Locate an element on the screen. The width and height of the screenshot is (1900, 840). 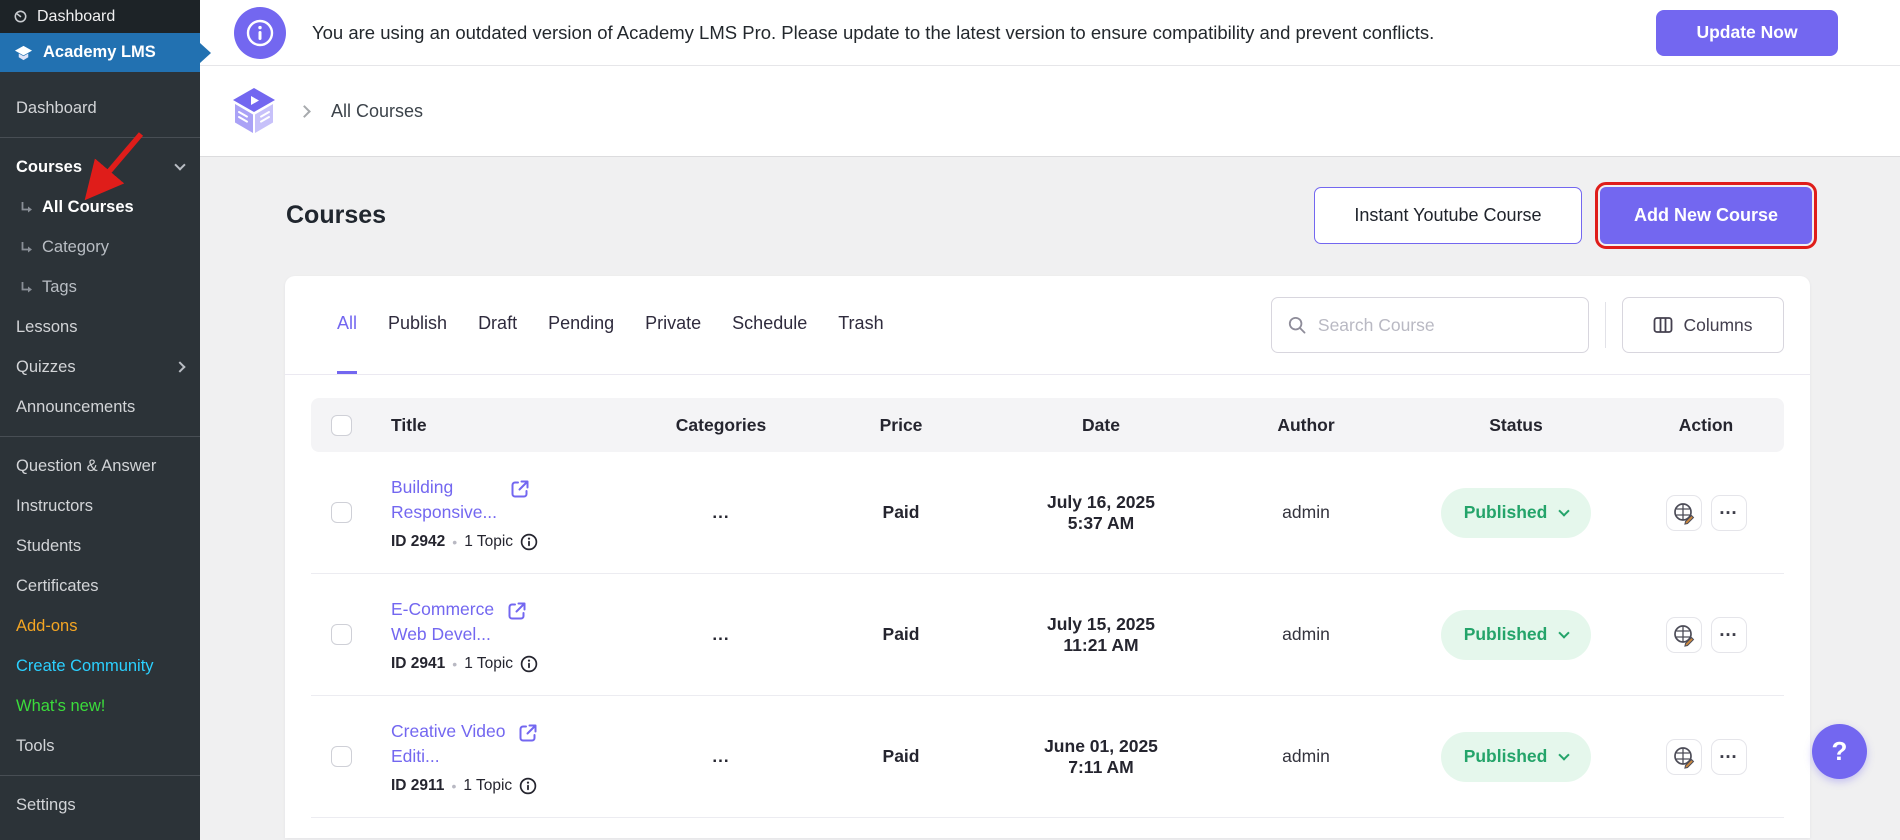
admin-bar-dashboard: Dashboard is located at coordinates (100, 16).